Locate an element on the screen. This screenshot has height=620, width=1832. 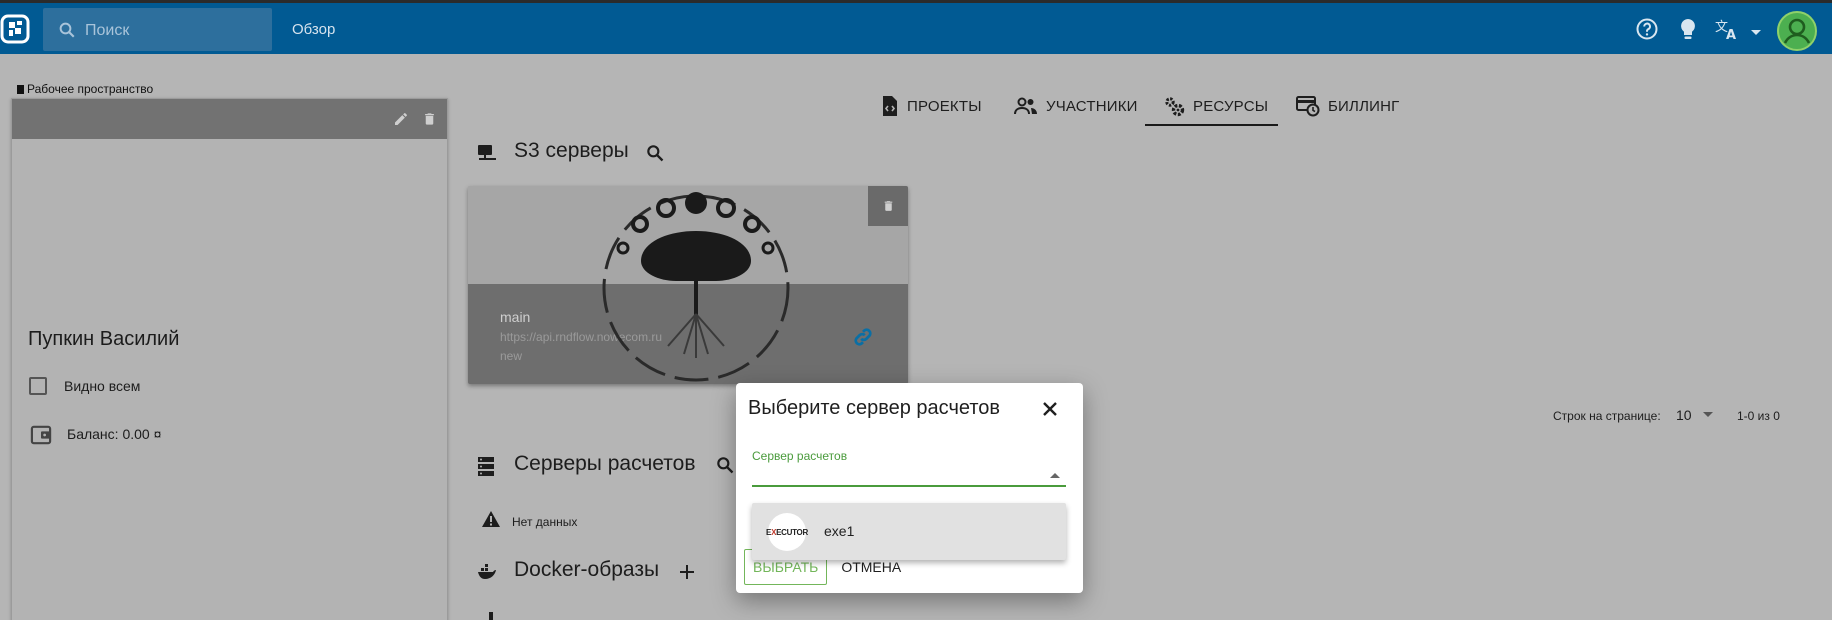
add-docker-icon is located at coordinates (687, 572).